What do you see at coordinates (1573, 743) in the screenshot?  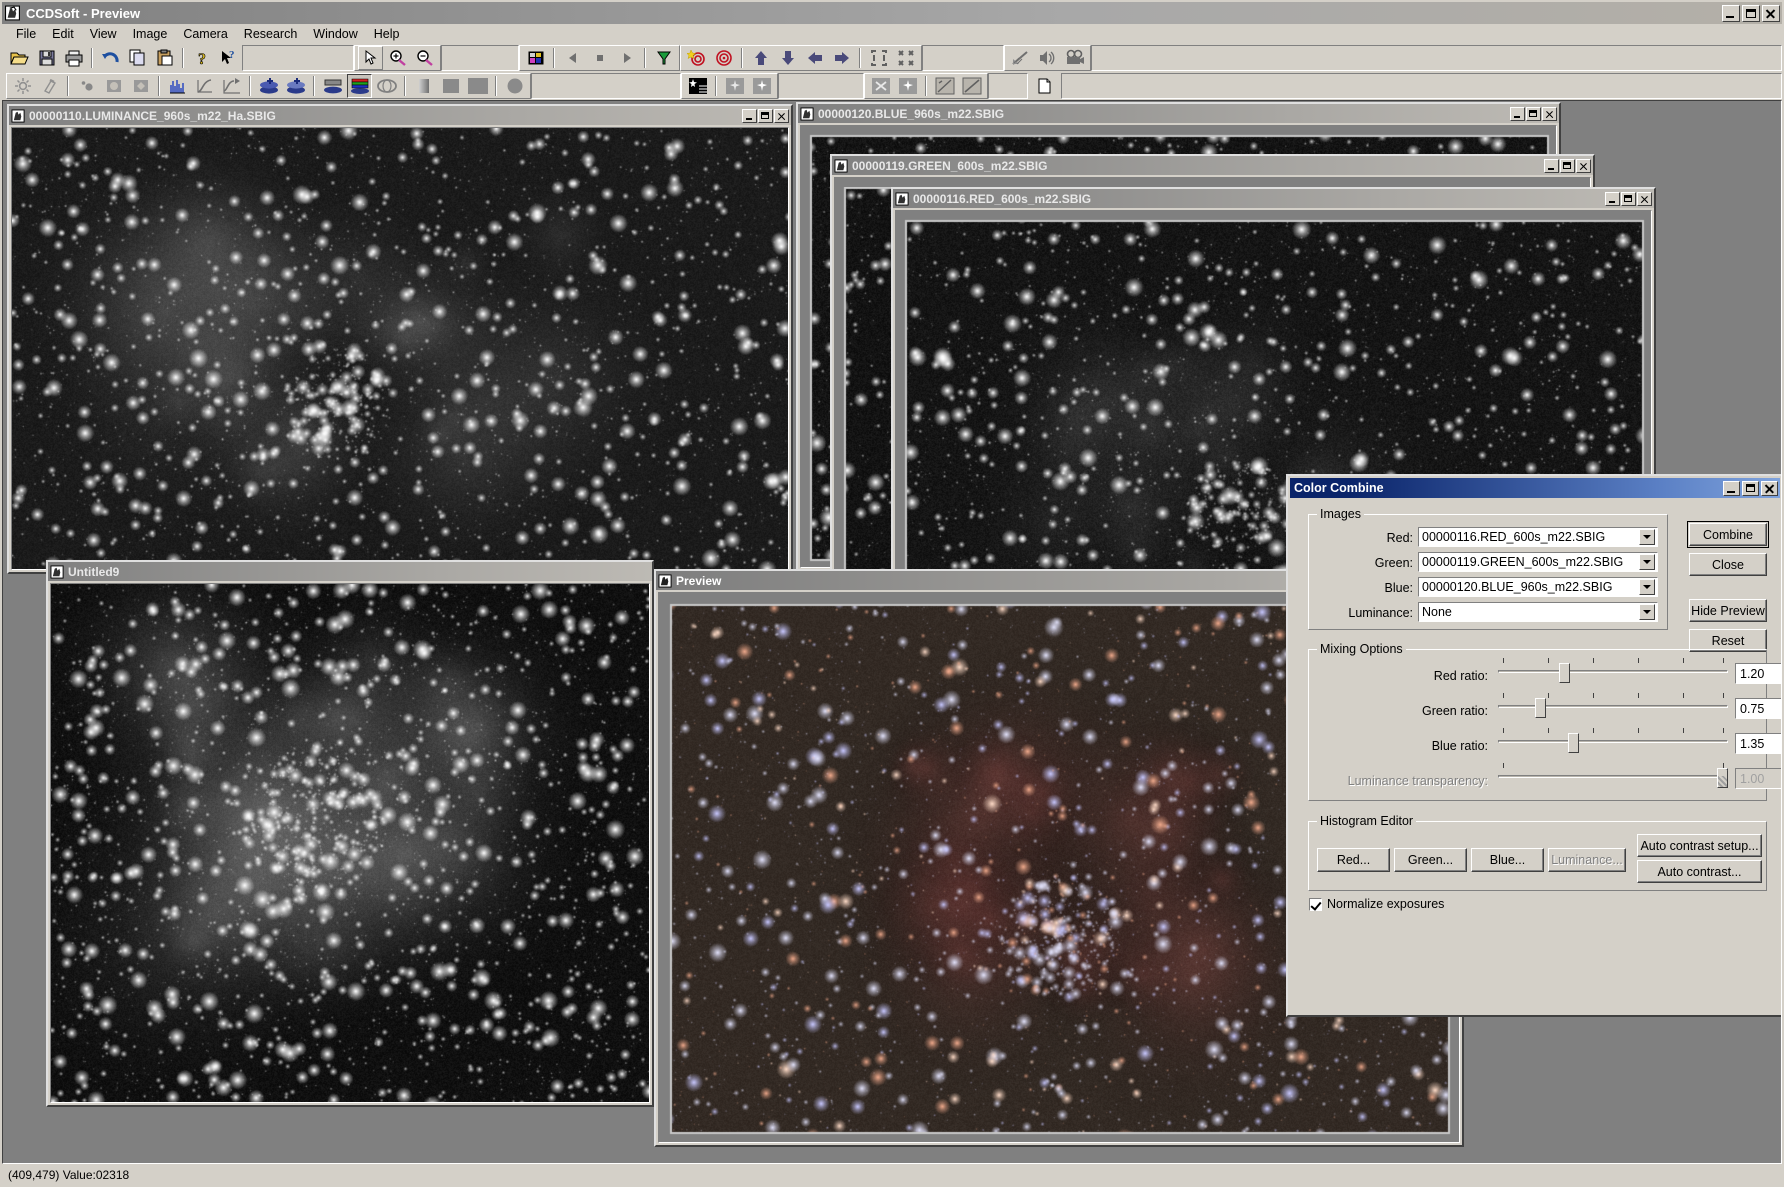 I see `blue-ratio-thumb` at bounding box center [1573, 743].